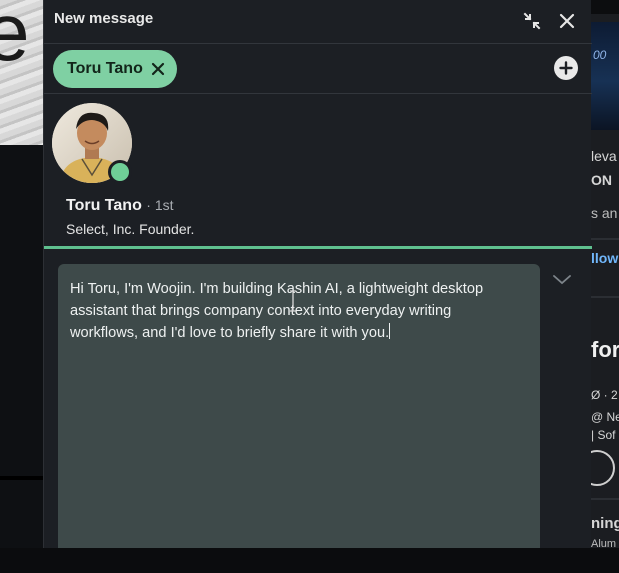  I want to click on background-thumb-text: 00, so click(600, 55).